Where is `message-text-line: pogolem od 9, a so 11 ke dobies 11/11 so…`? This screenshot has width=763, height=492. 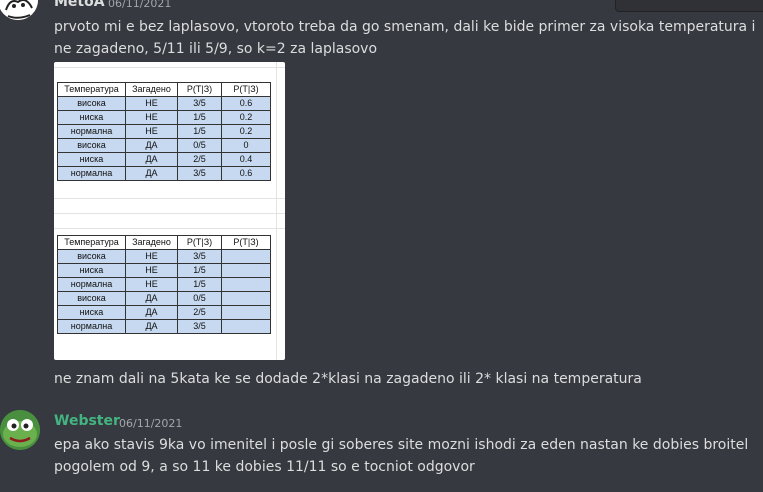
message-text-line: pogolem od 9, a so 11 ke dobies 11/11 so… is located at coordinates (264, 467).